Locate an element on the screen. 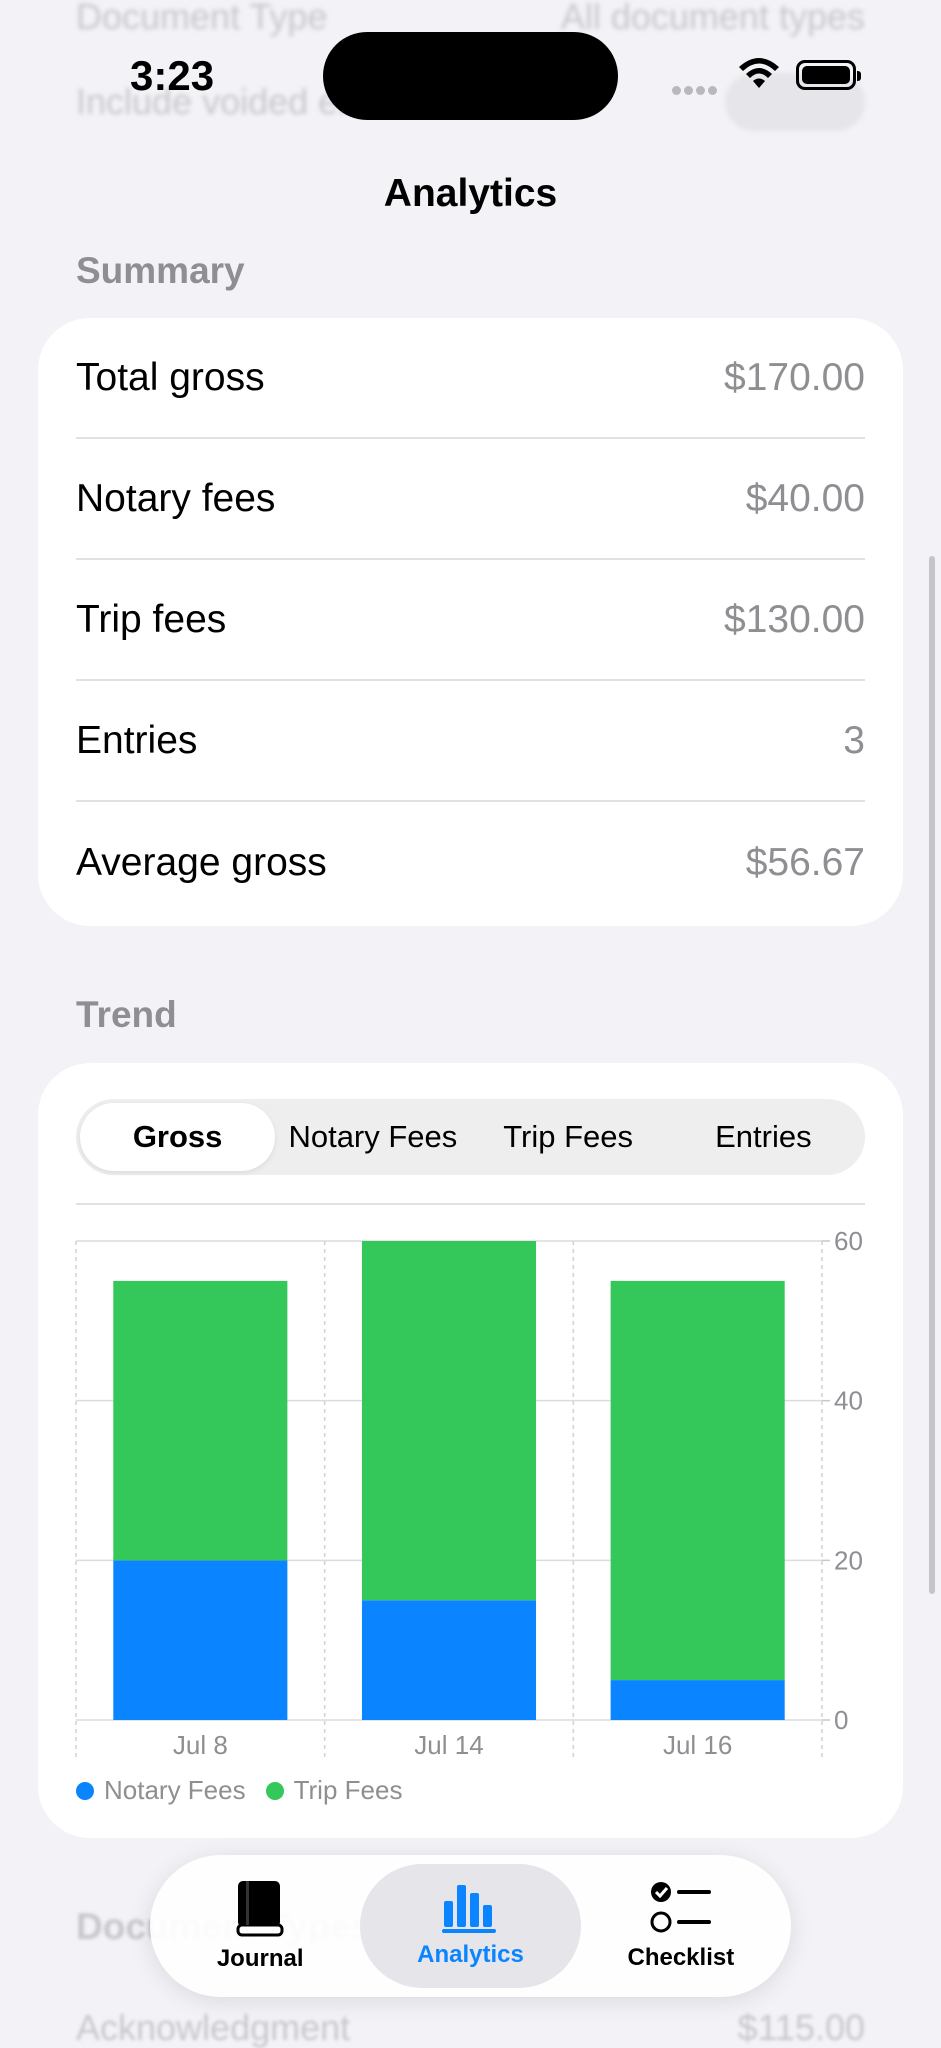 This screenshot has width=941, height=2048. summary-row-value: $170.00 is located at coordinates (794, 377).